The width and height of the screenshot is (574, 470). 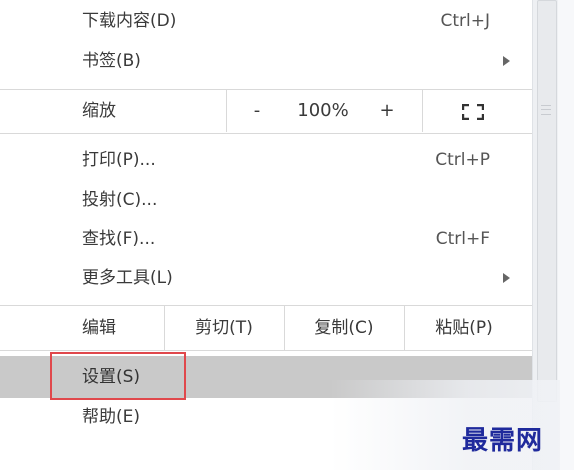 What do you see at coordinates (344, 328) in the screenshot?
I see `copy-button: 复制(C)` at bounding box center [344, 328].